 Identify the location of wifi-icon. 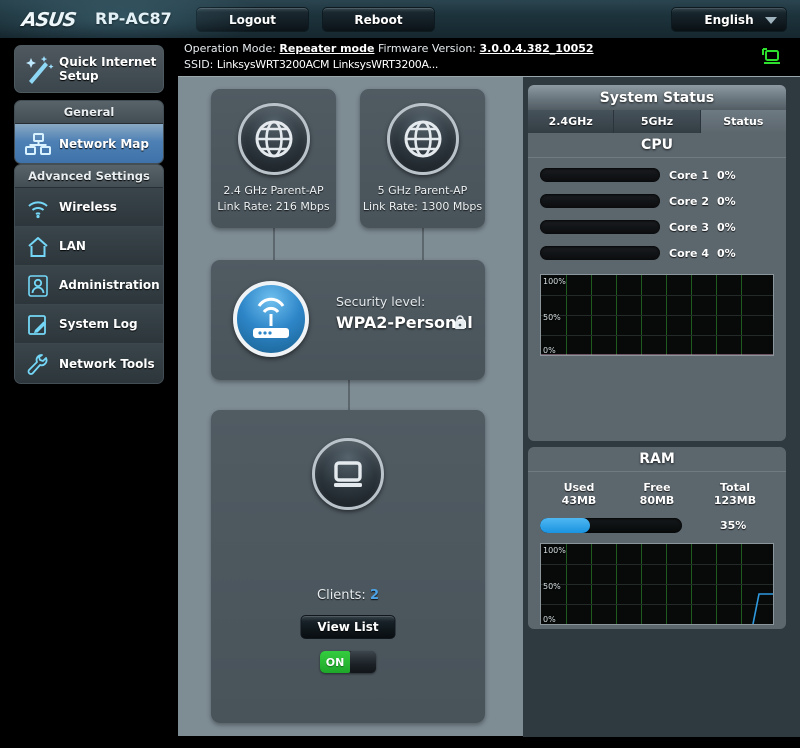
(38, 210).